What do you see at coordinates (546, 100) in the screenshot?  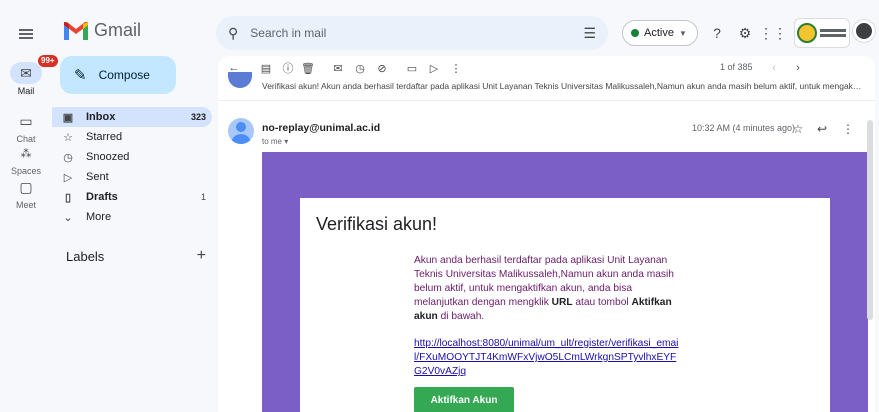 I see `divider` at bounding box center [546, 100].